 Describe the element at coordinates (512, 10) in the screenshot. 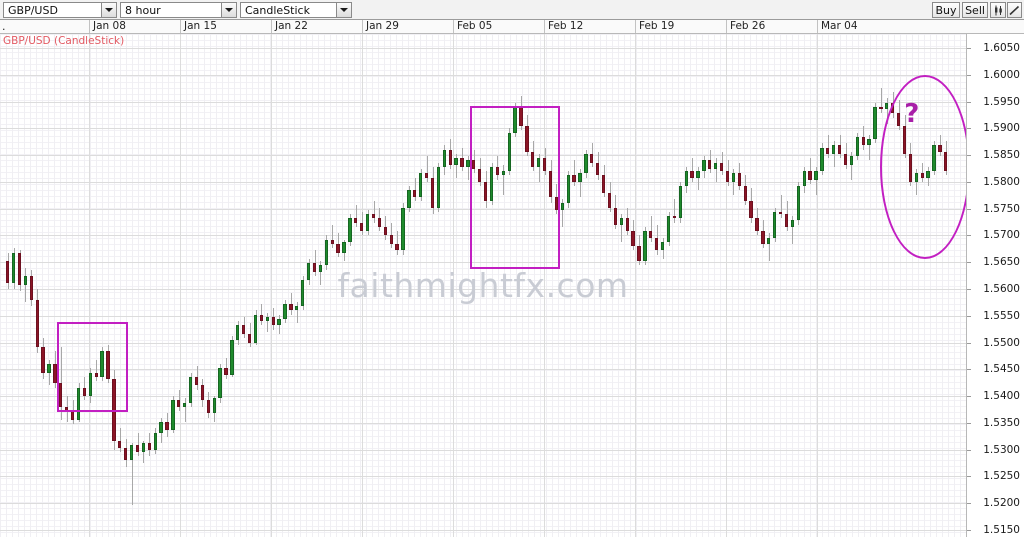

I see `toolbar: GBP/USD 8 hour CandleStick Buy Sell` at that location.